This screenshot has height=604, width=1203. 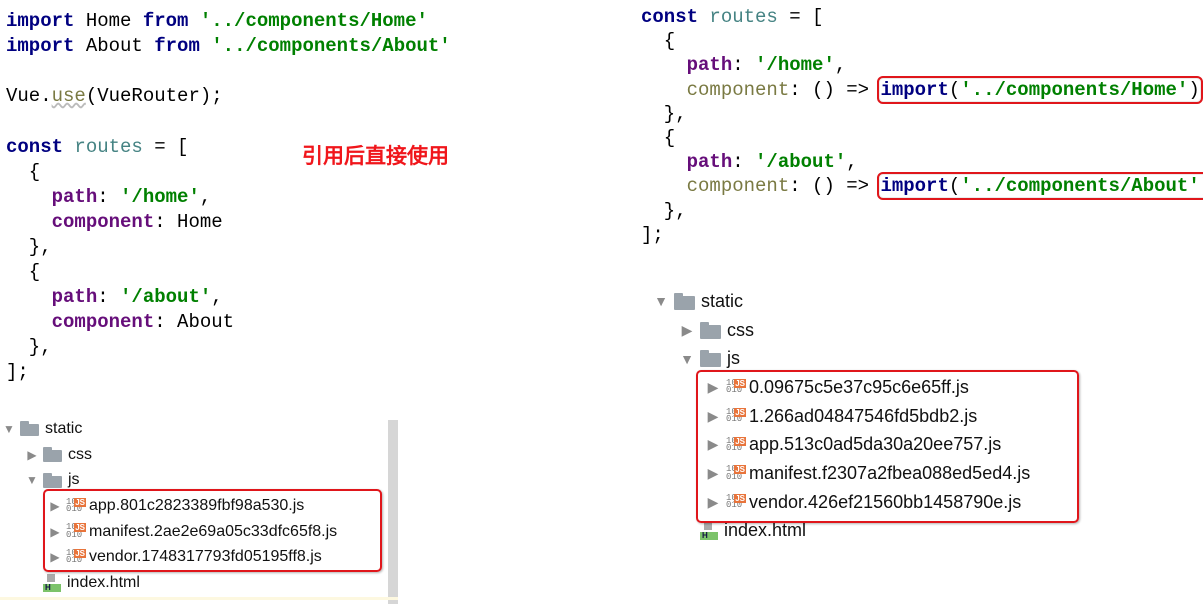 I want to click on code-token: : Home, so click(x=188, y=221).